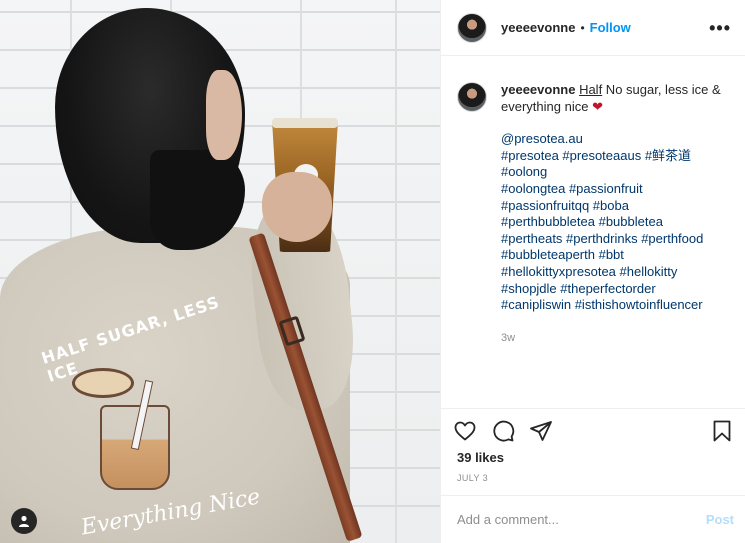  What do you see at coordinates (615, 206) in the screenshot?
I see `hashtag-line: #passionfruitqq #boba` at bounding box center [615, 206].